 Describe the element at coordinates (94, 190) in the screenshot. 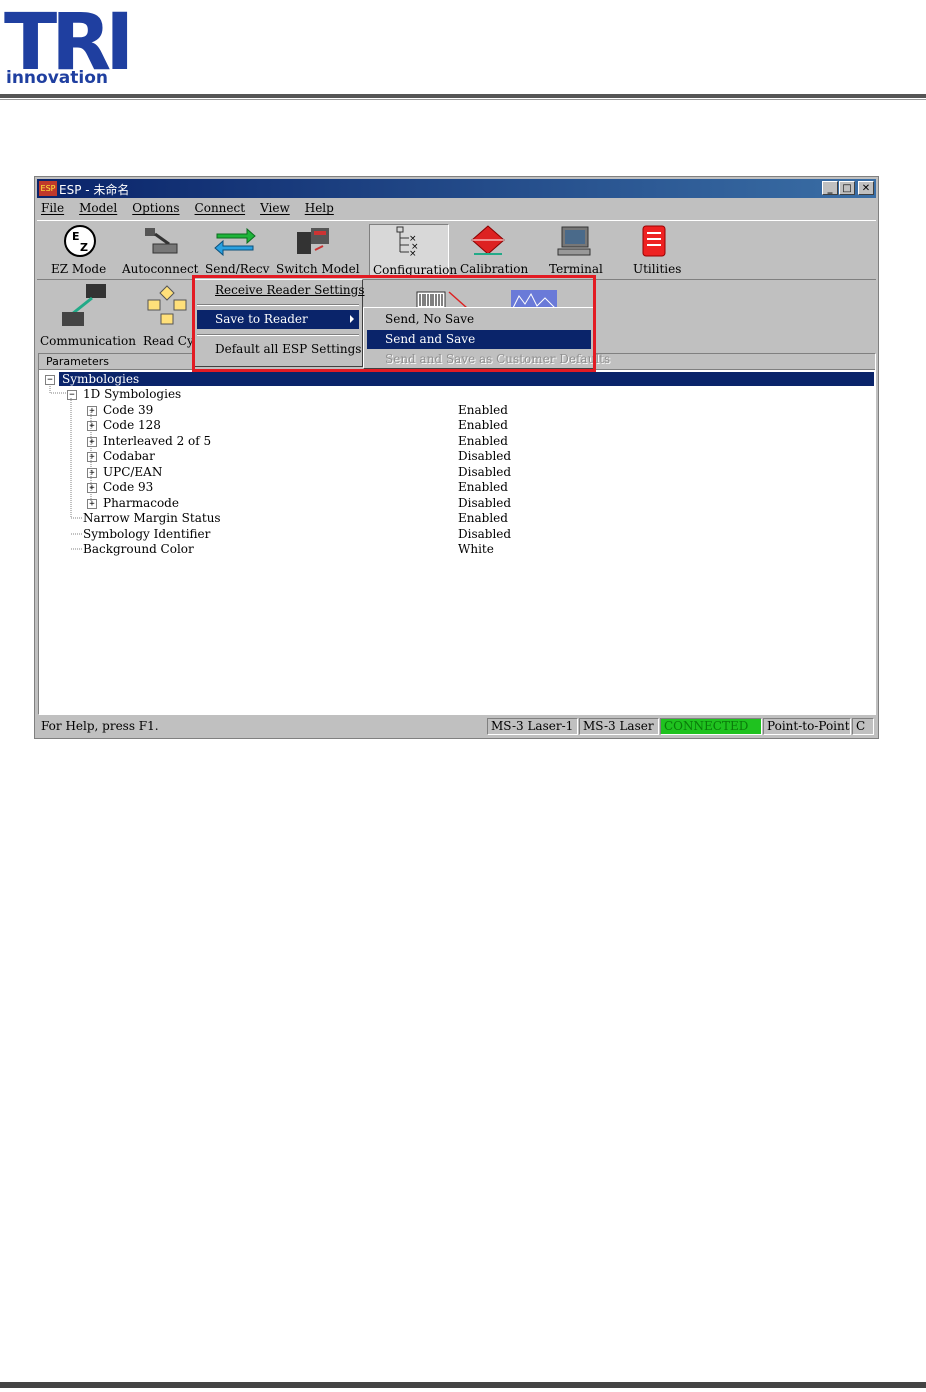

I see `window-title: ESP - 未命名` at that location.